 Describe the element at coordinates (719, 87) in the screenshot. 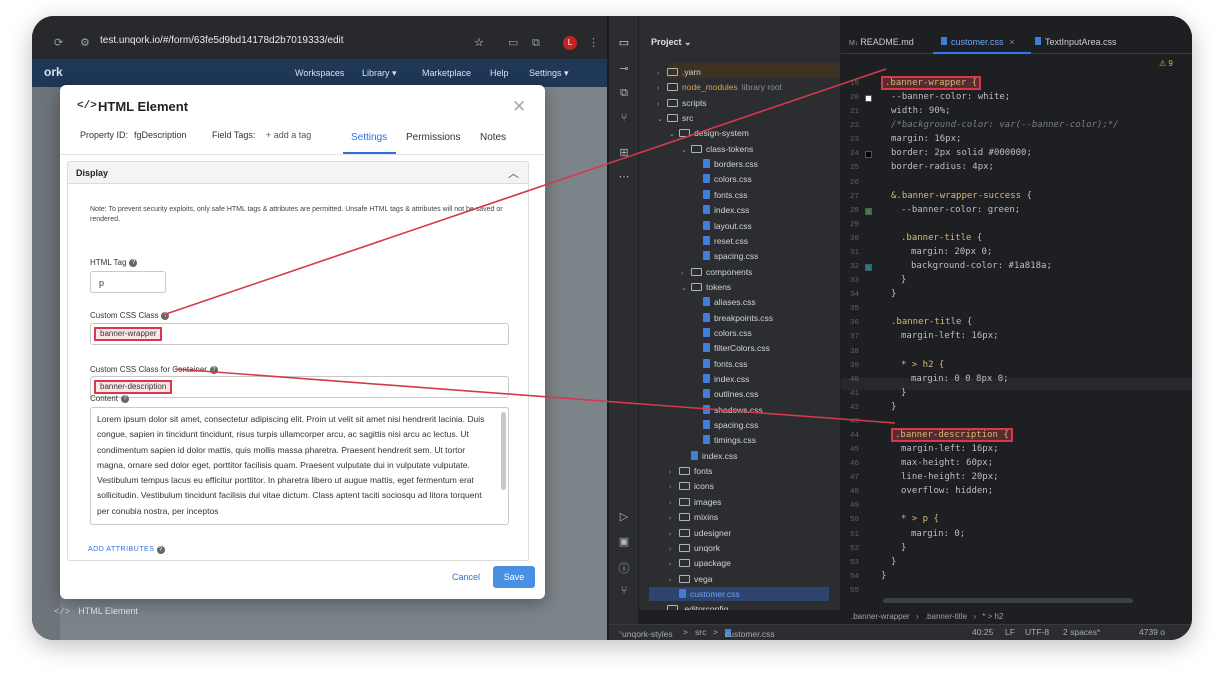

I see `tree-item: › node_modules library root` at that location.